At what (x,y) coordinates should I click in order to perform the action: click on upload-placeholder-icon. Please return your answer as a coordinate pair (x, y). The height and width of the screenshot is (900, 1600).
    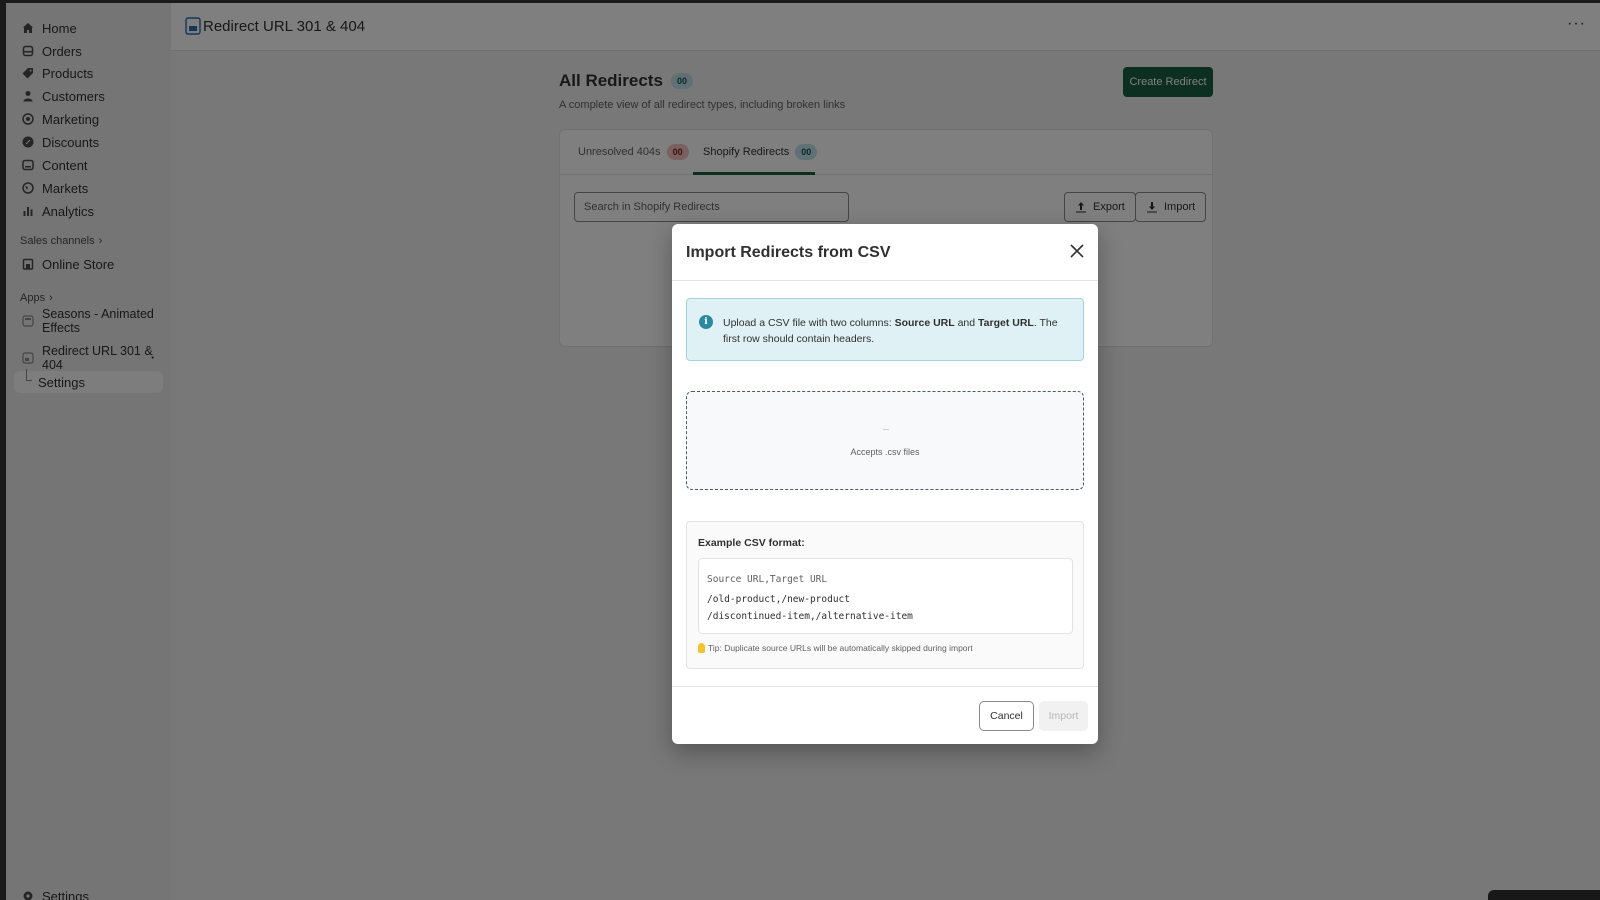
    Looking at the image, I should click on (886, 429).